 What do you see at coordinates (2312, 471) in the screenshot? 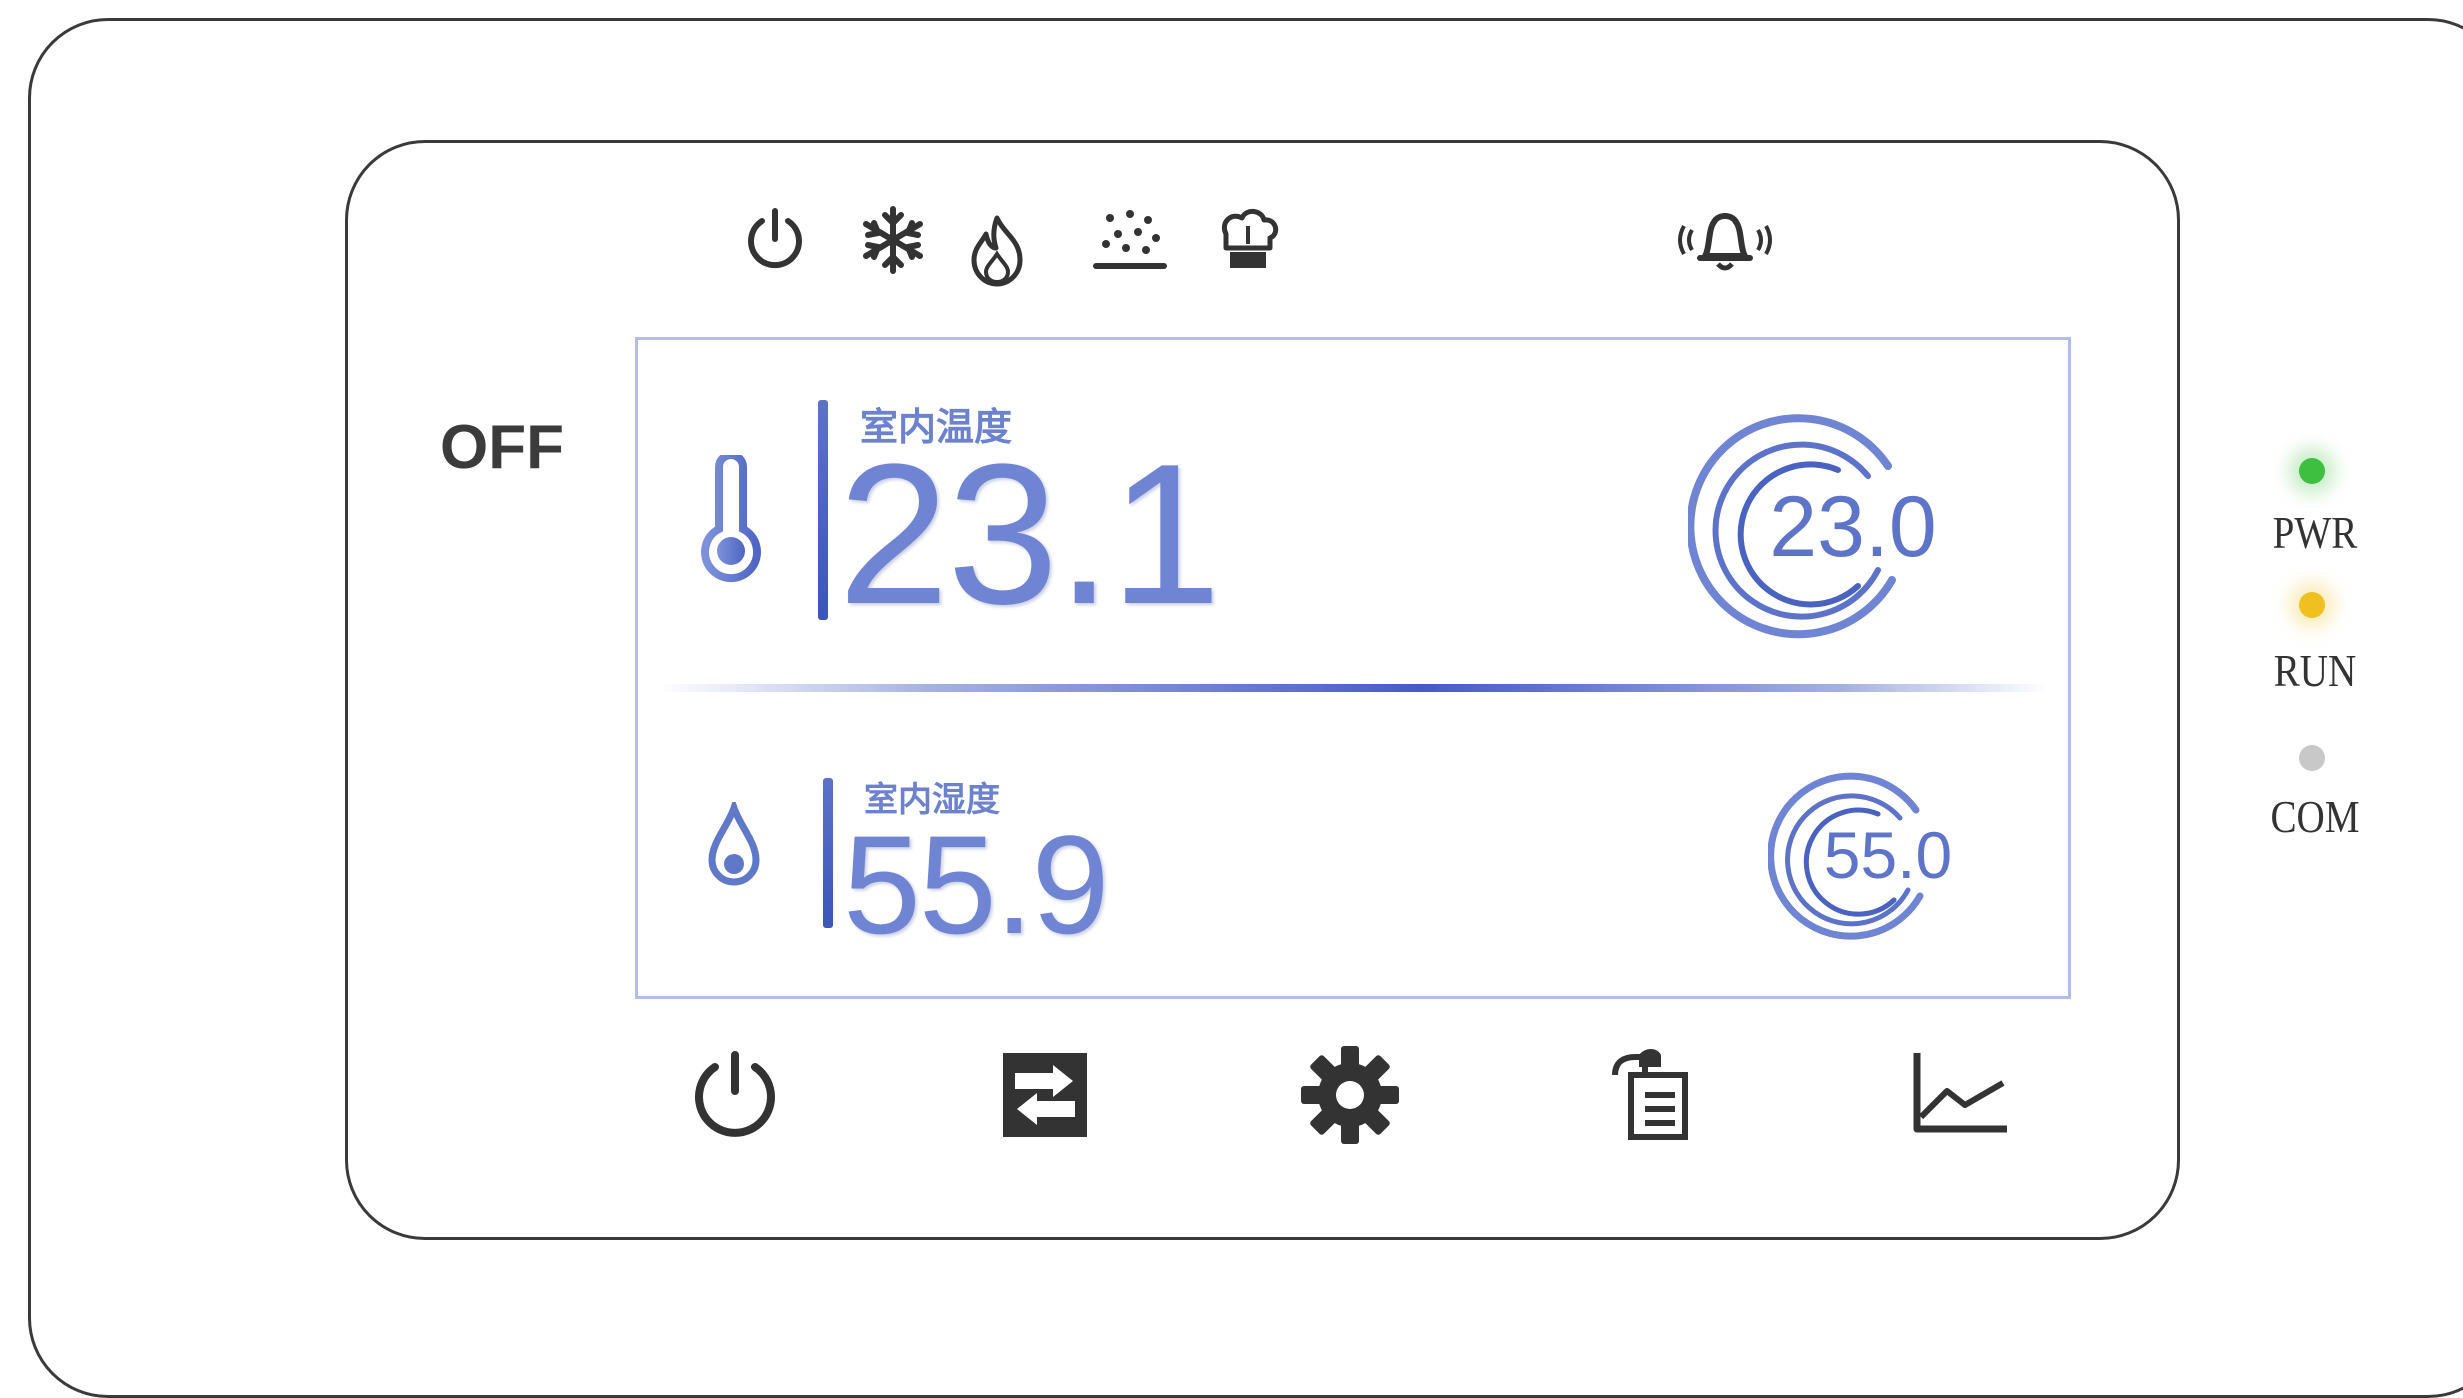
I see `pwr-led` at bounding box center [2312, 471].